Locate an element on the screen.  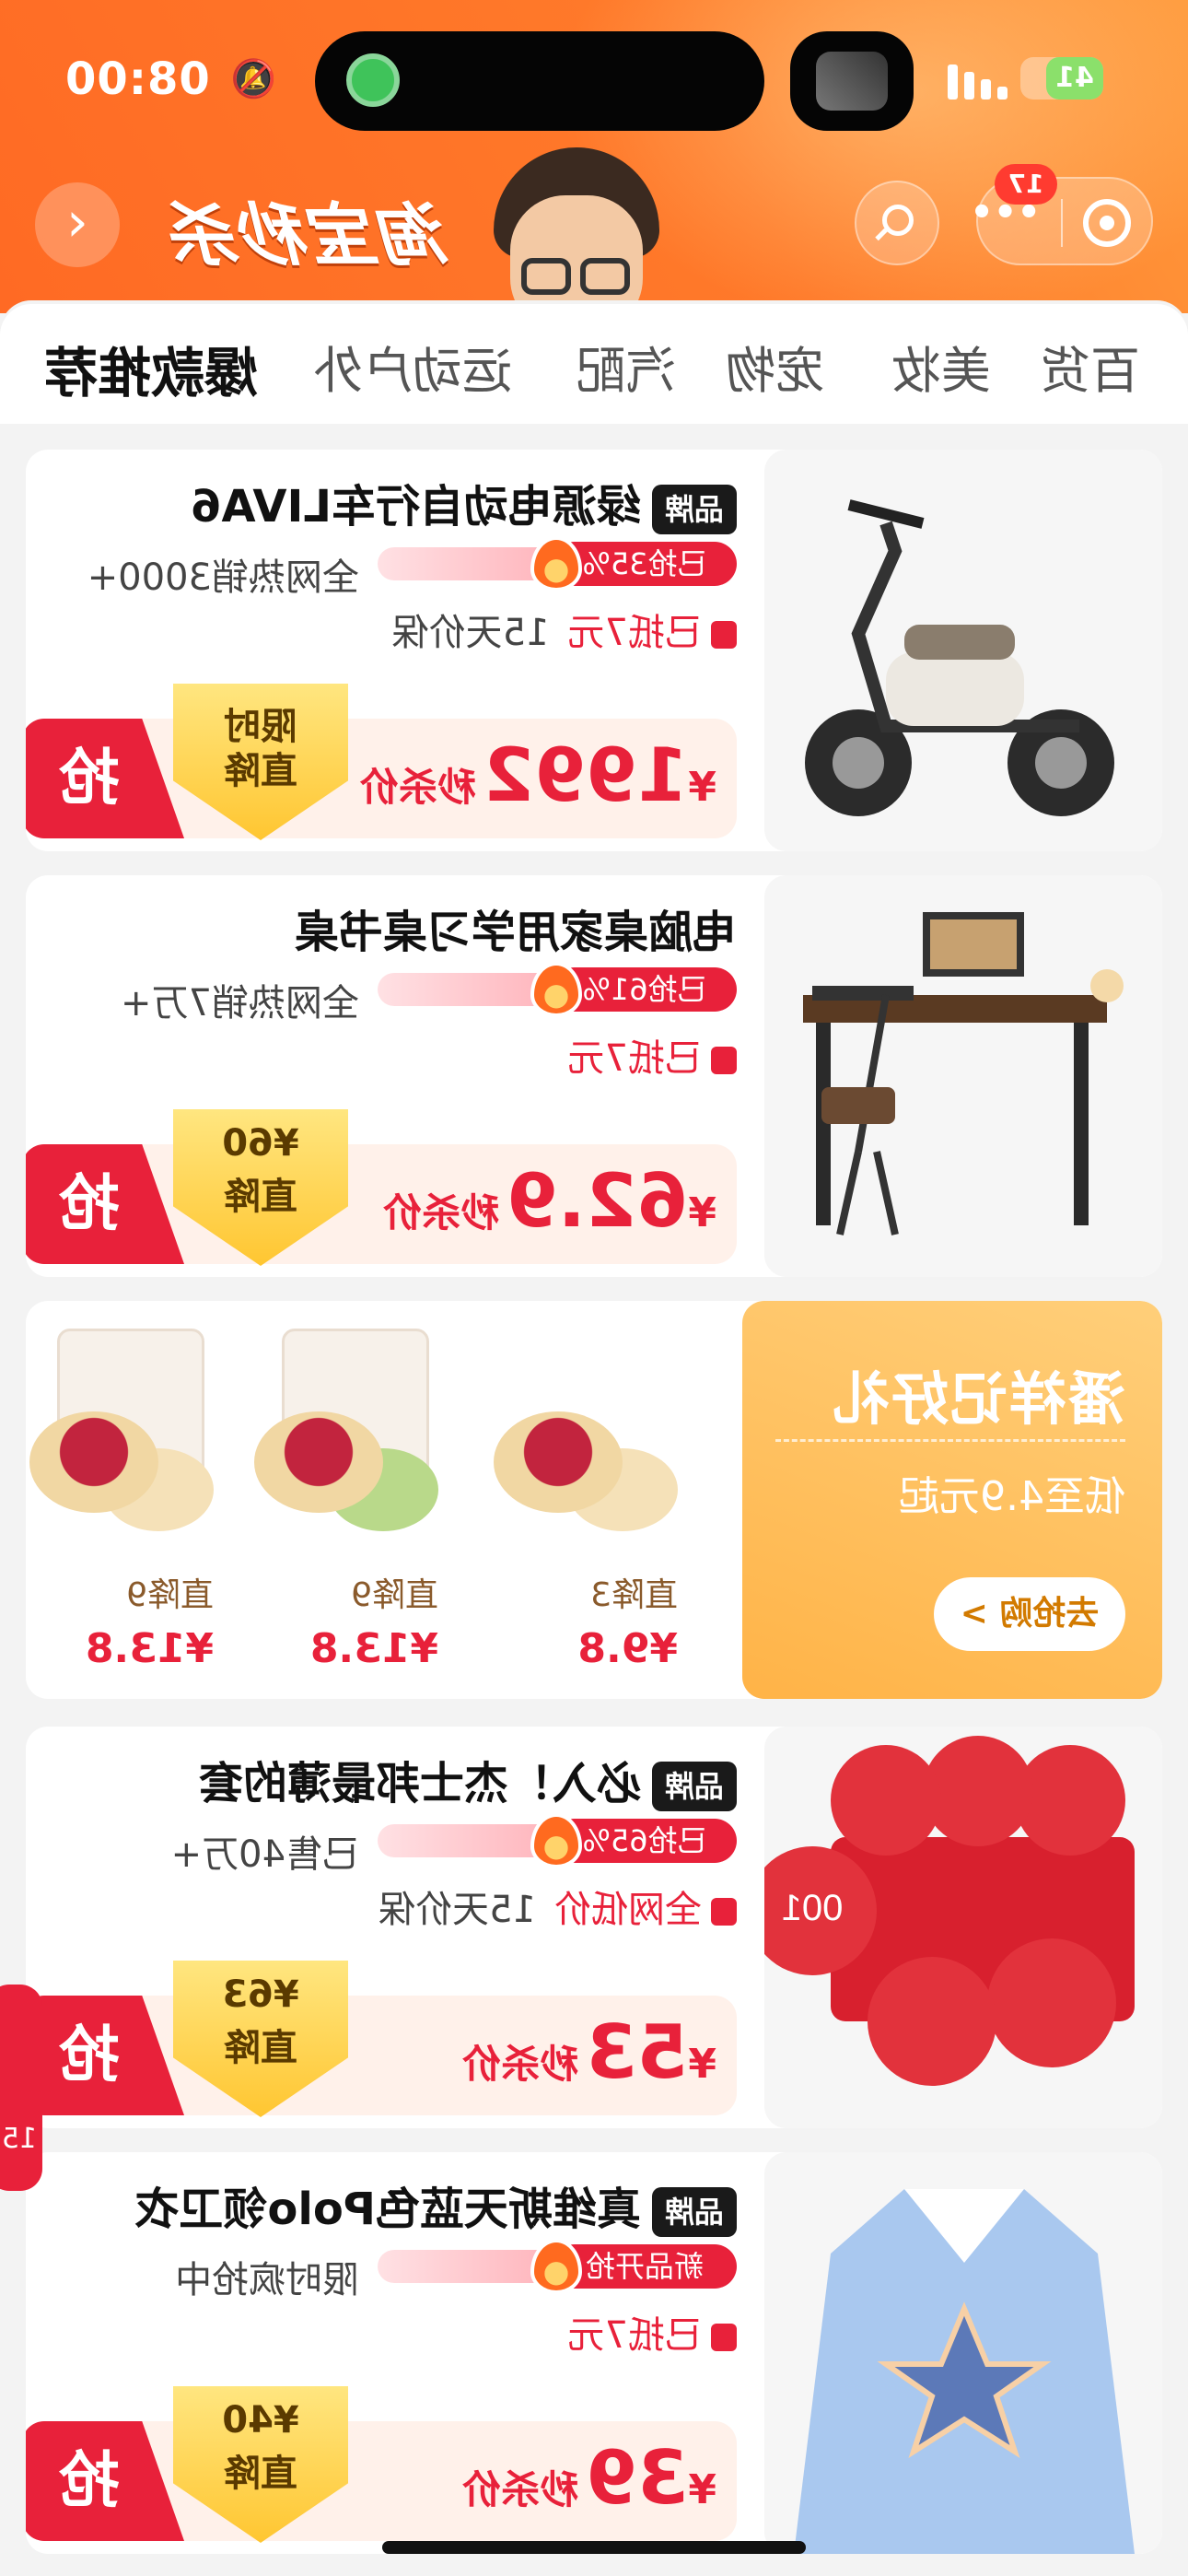
promo-item-drop: 直降3 is located at coordinates (634, 1595).